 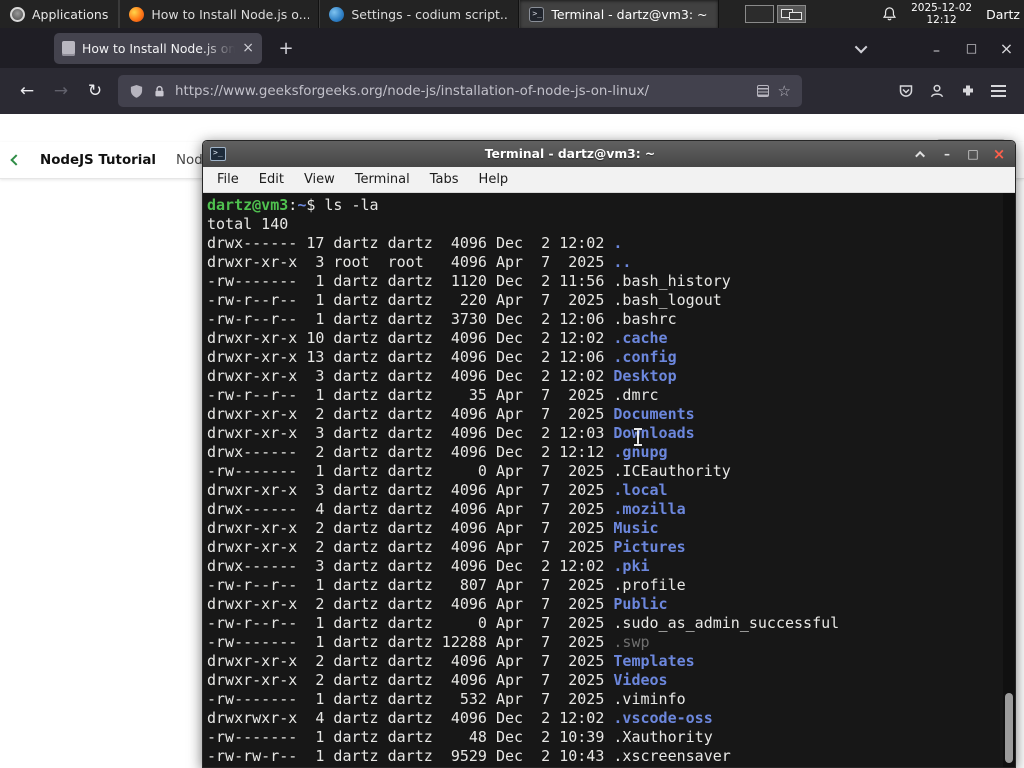 What do you see at coordinates (410, 737) in the screenshot?
I see `file-attrs: -rw------- 1 dartz dartz 48 Dec 2 10:39` at bounding box center [410, 737].